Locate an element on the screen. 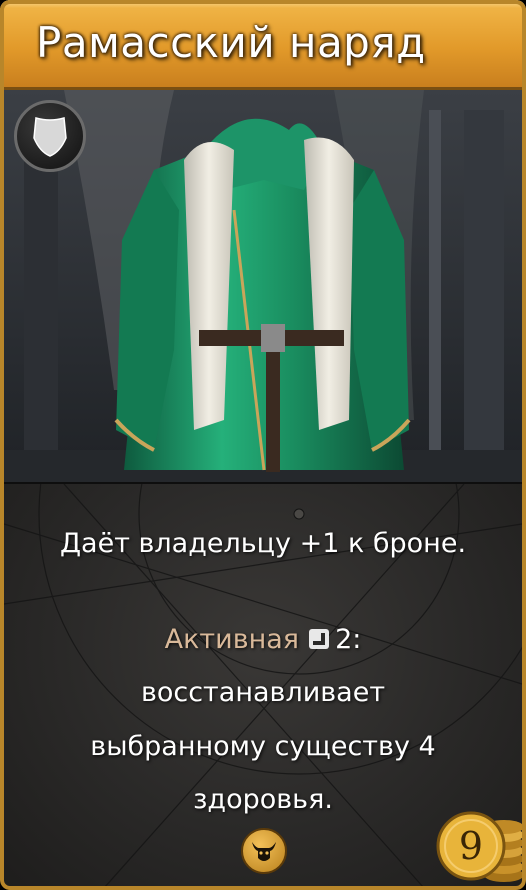 This screenshot has width=526, height=890. faction-badge is located at coordinates (264, 851).